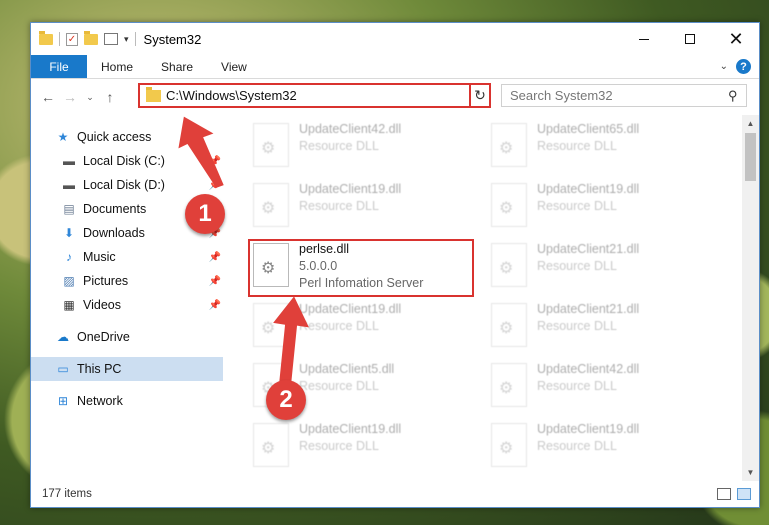 This screenshot has width=769, height=525. What do you see at coordinates (127, 257) in the screenshot?
I see `sidebar-item-music: ♪ Music 📌` at bounding box center [127, 257].